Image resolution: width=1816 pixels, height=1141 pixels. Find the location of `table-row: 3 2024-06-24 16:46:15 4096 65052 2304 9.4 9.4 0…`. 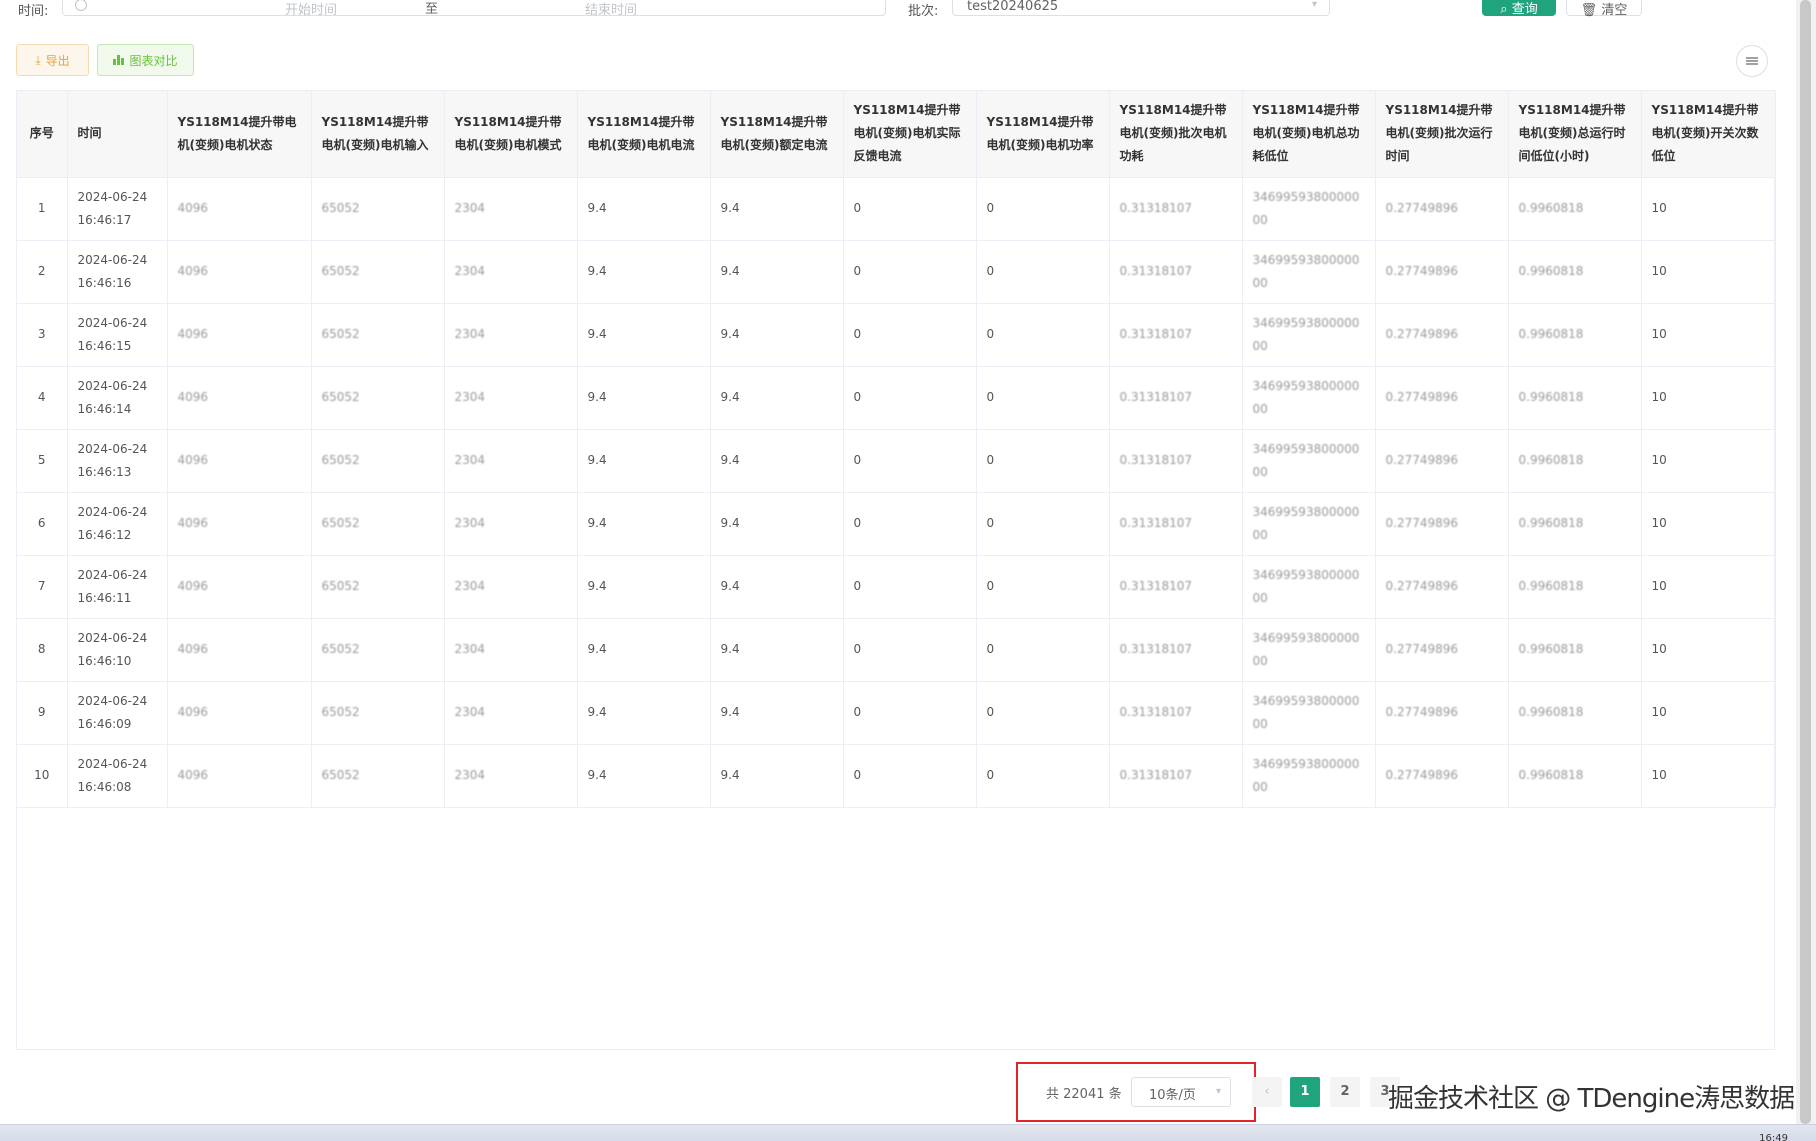

table-row: 3 2024-06-24 16:46:15 4096 65052 2304 9.4 9.4 0… is located at coordinates (896, 335).